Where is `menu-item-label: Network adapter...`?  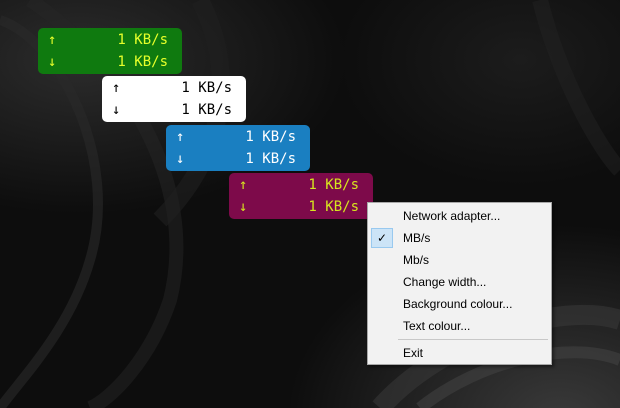 menu-item-label: Network adapter... is located at coordinates (452, 216).